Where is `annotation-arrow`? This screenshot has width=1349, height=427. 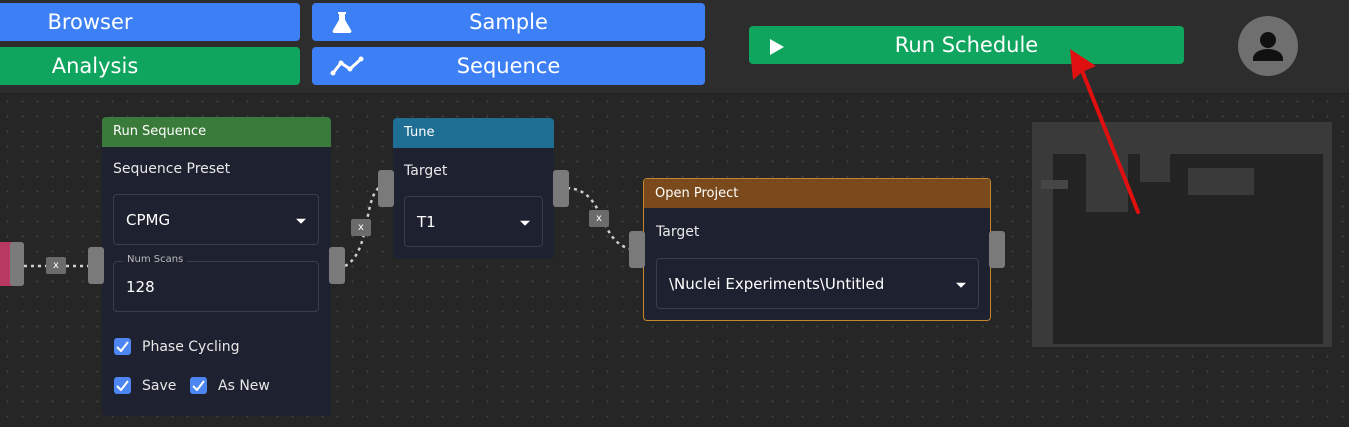 annotation-arrow is located at coordinates (1105, 131).